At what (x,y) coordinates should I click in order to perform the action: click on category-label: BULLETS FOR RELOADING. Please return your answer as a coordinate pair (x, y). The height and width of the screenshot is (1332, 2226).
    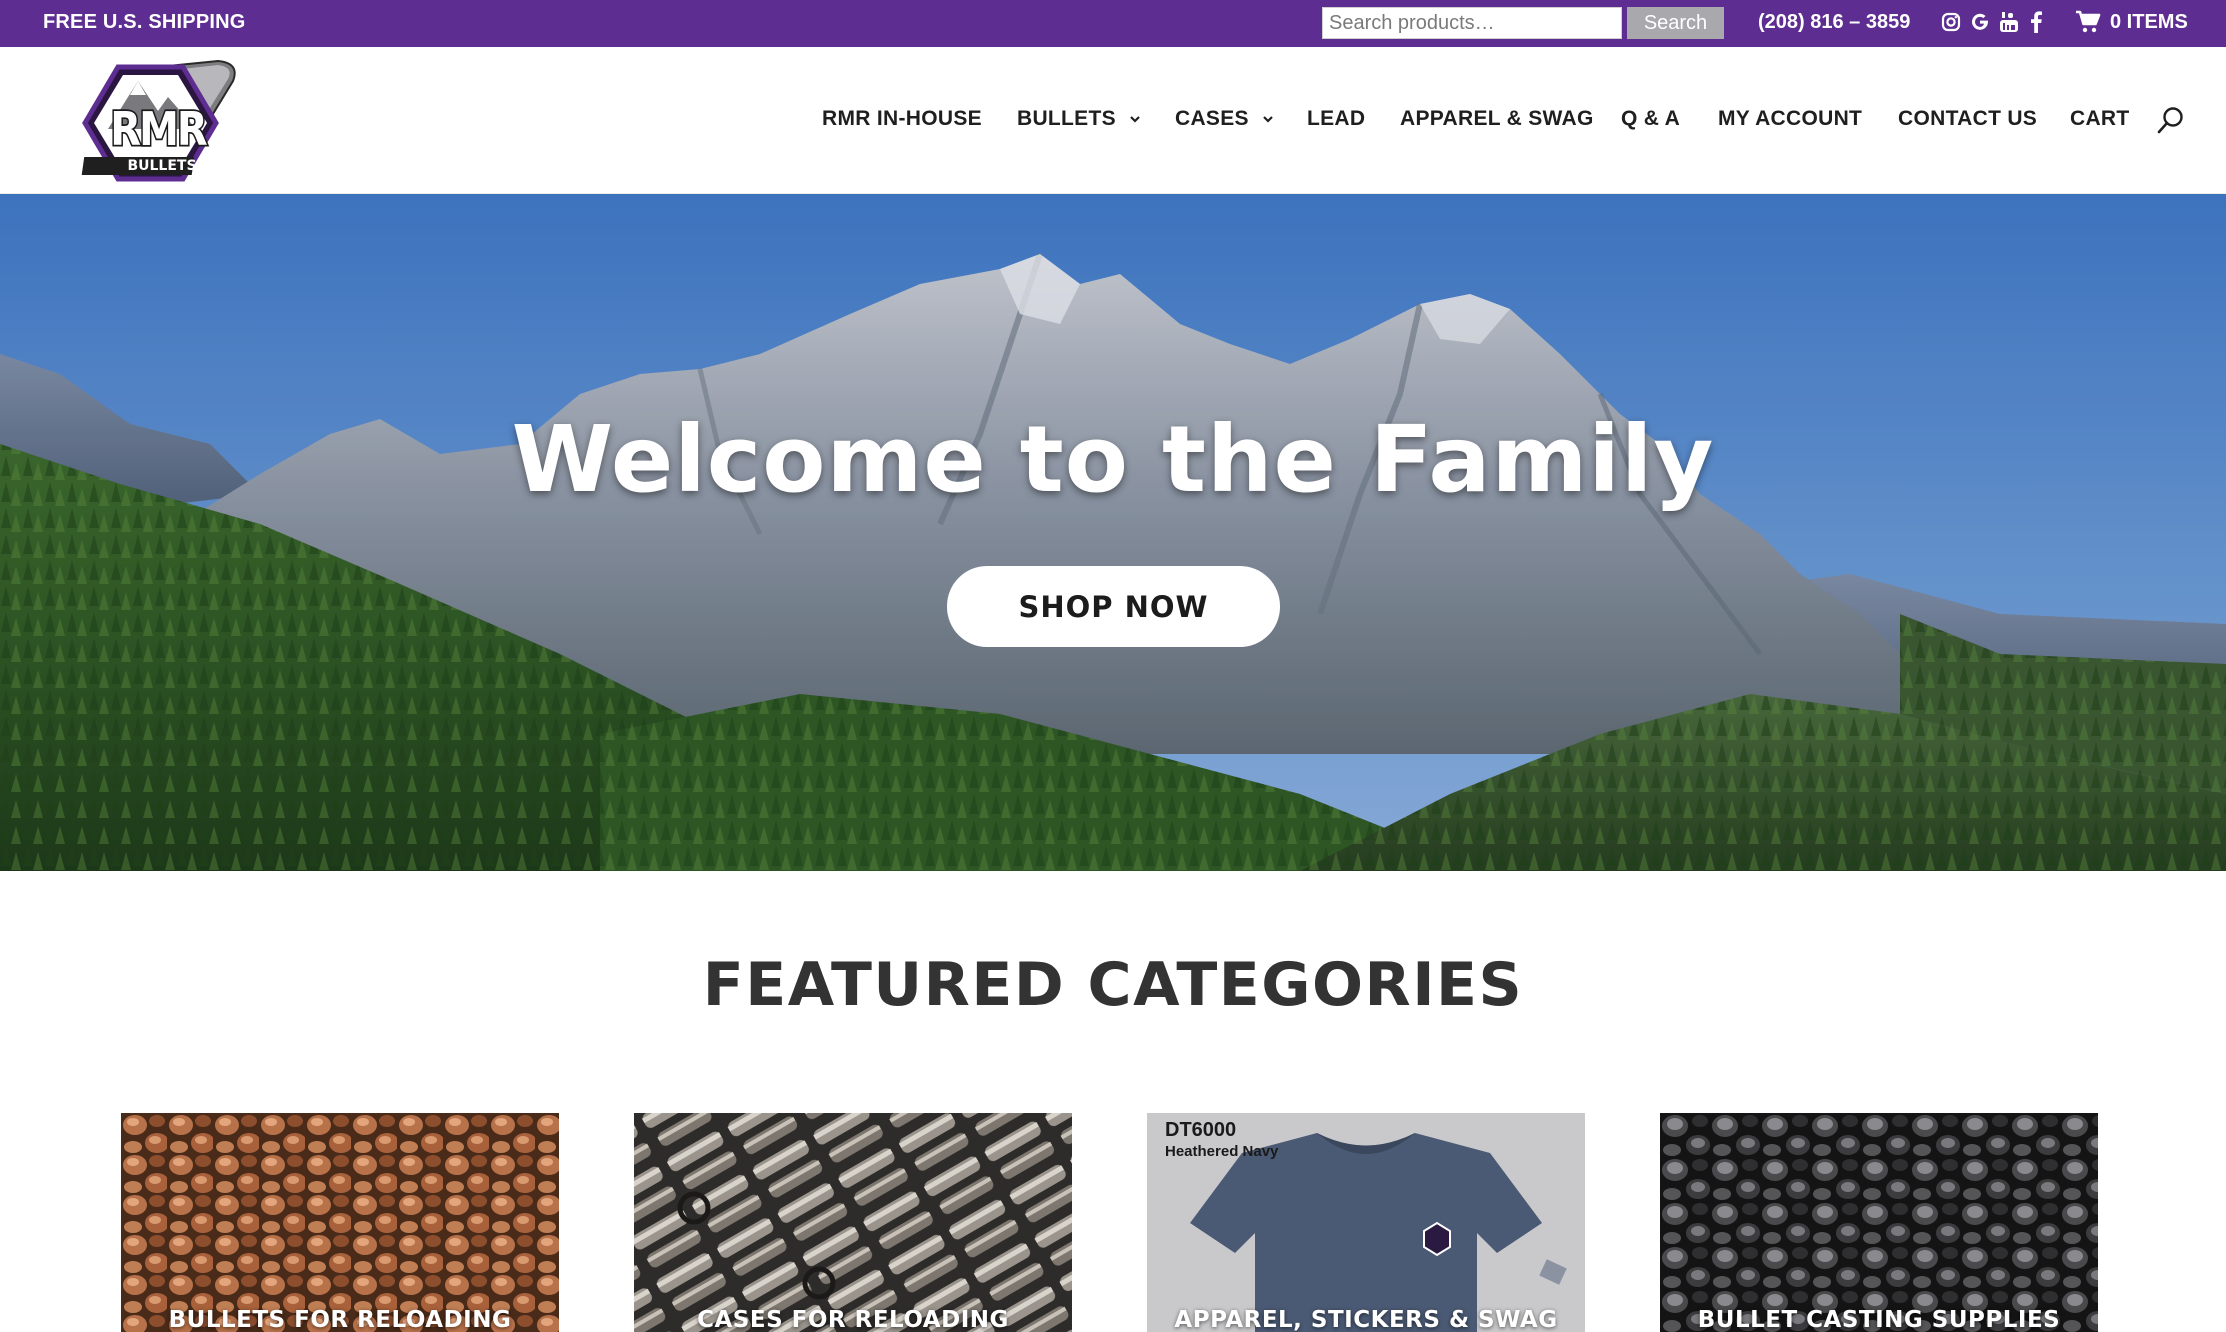
    Looking at the image, I should click on (340, 1319).